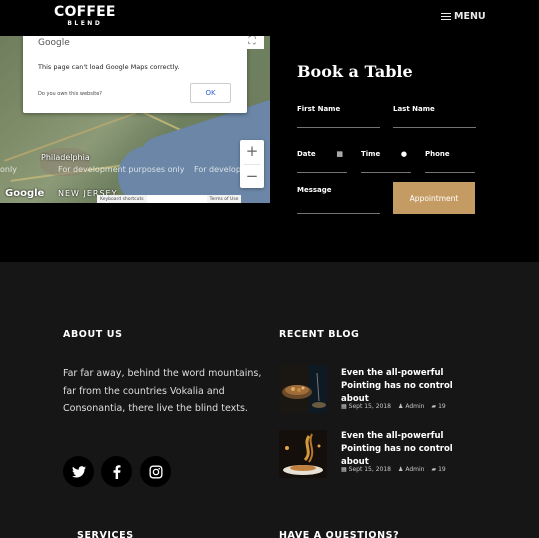  I want to click on zoom-out-button: −, so click(252, 177).